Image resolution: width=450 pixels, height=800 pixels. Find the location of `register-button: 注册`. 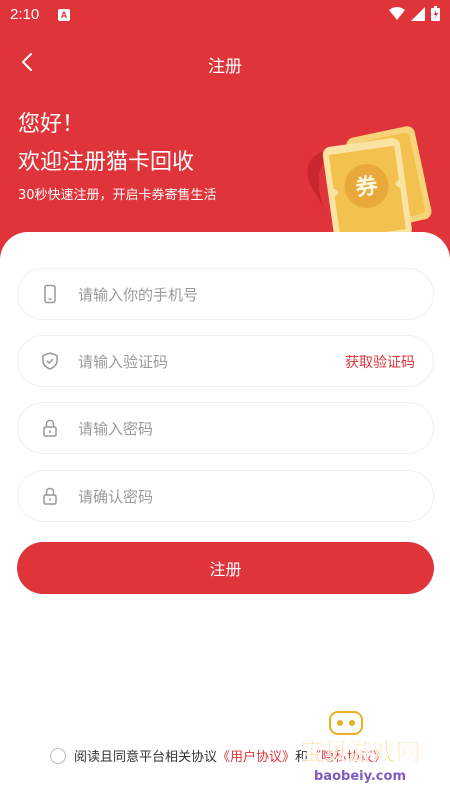

register-button: 注册 is located at coordinates (225, 568).